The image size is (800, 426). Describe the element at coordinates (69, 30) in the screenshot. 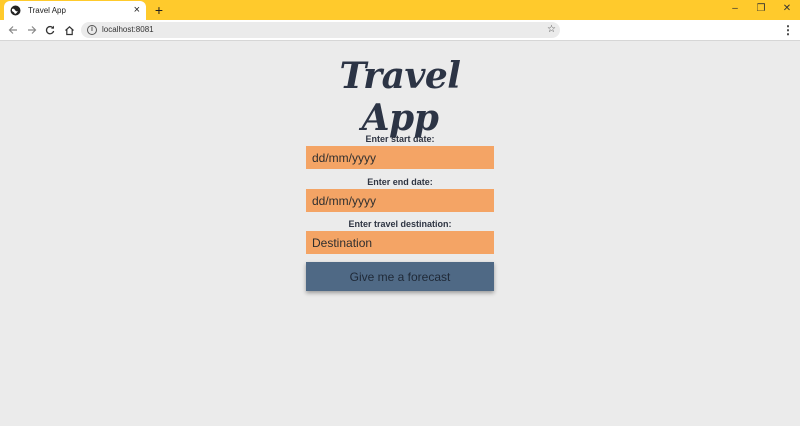

I see `home-icon` at that location.